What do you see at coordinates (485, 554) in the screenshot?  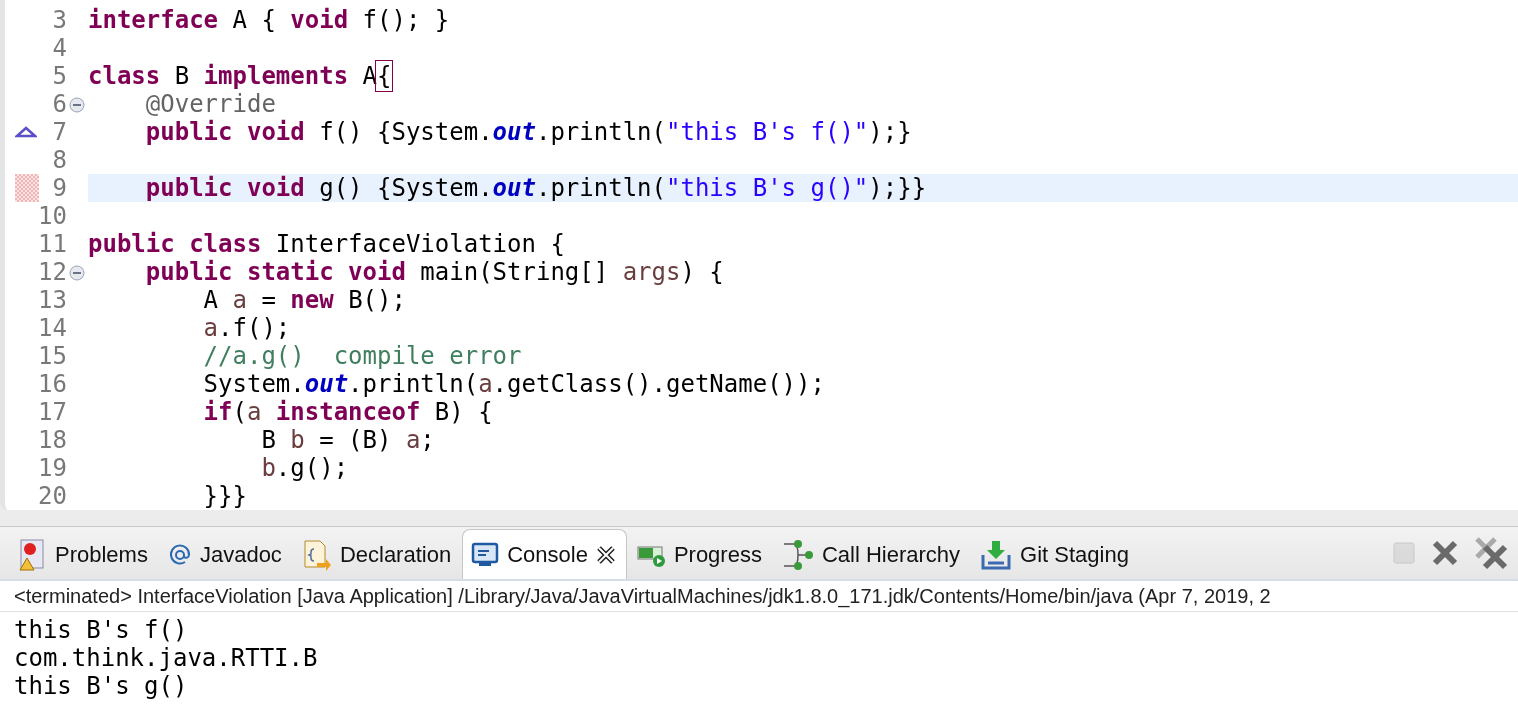 I see `monitor-icon` at bounding box center [485, 554].